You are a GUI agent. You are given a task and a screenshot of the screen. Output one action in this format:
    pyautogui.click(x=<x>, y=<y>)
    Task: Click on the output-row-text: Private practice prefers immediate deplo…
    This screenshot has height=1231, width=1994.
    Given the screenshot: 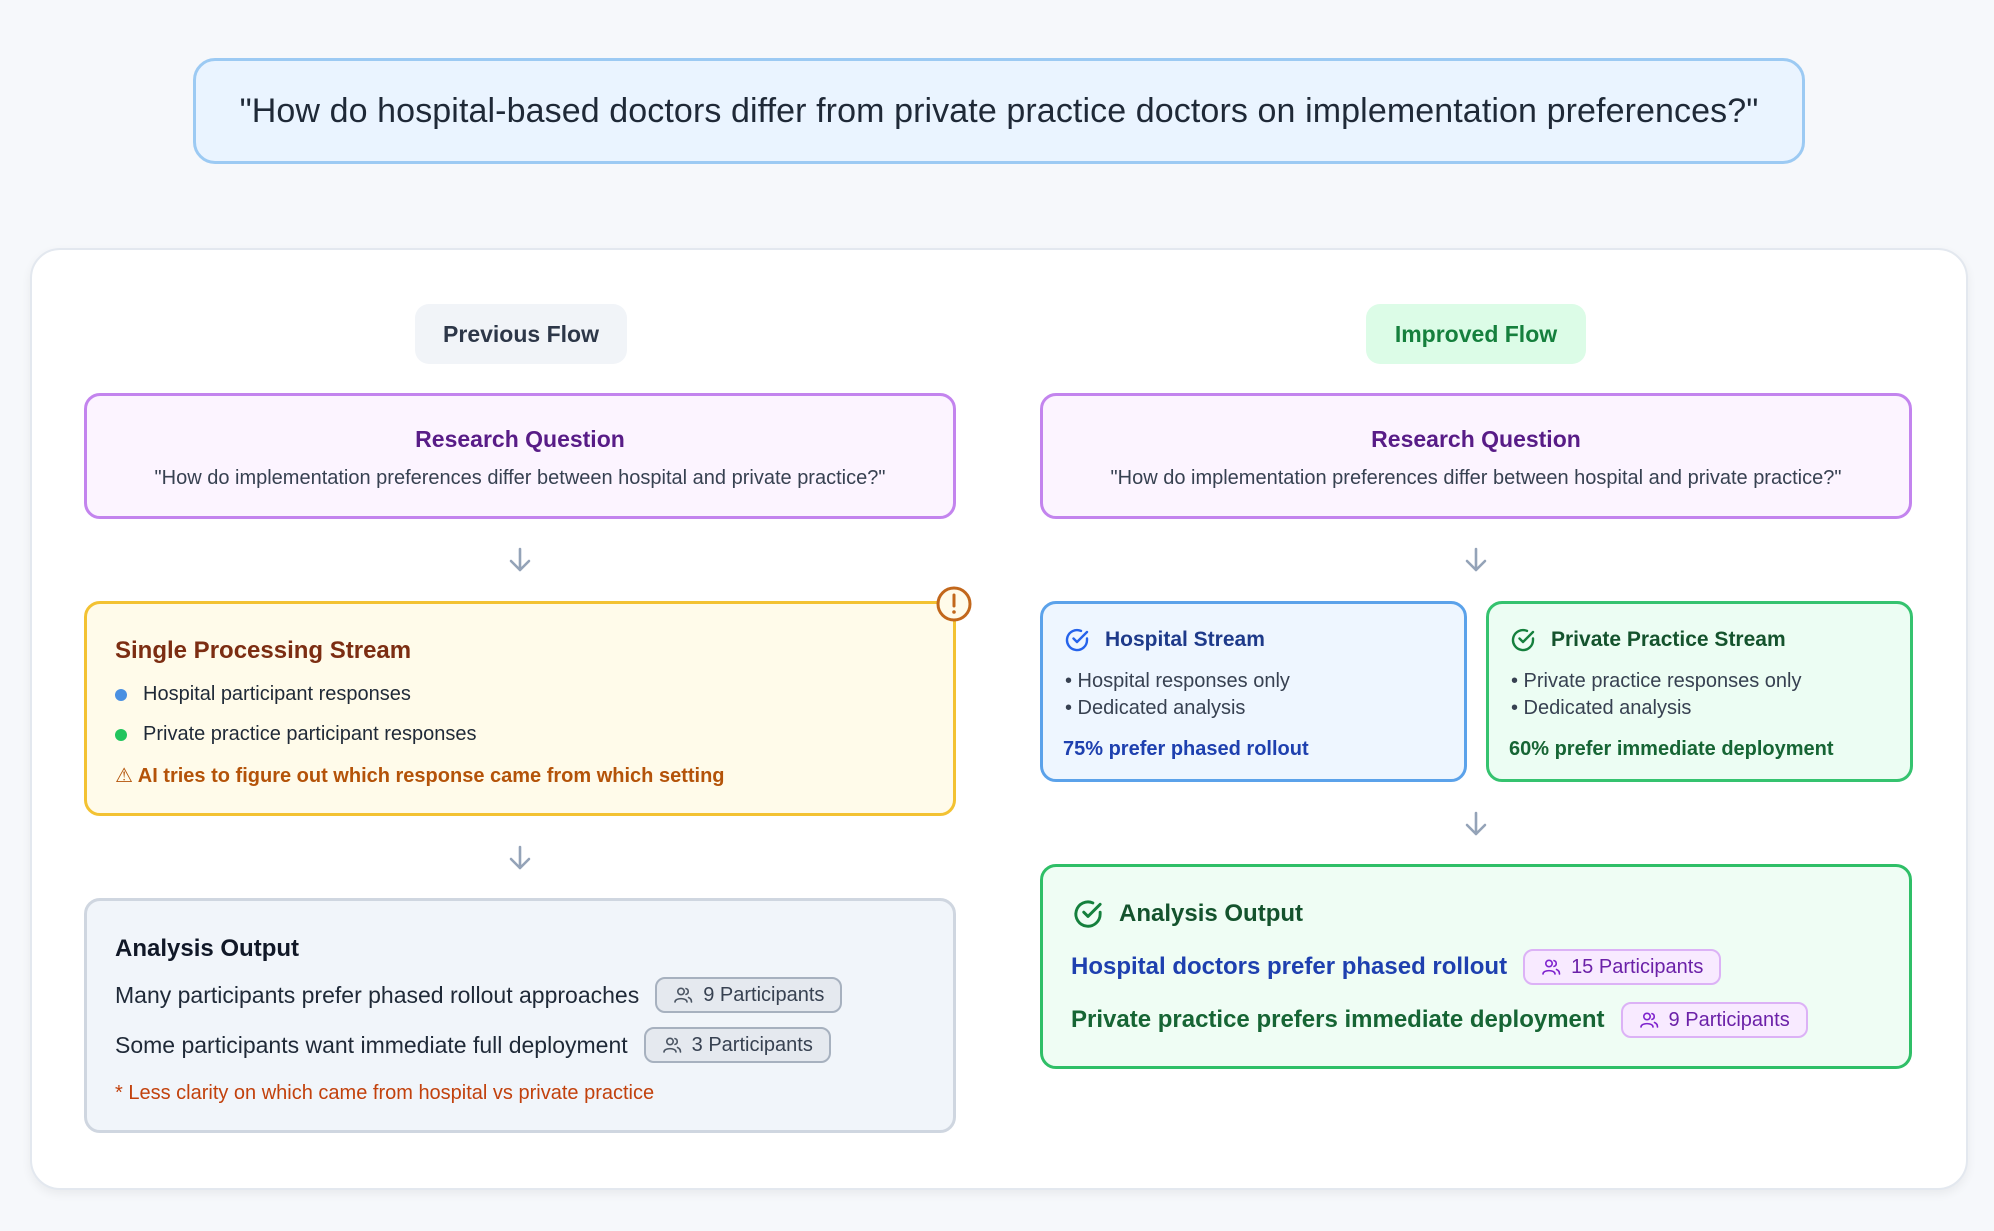 What is the action you would take?
    pyautogui.click(x=1338, y=1019)
    